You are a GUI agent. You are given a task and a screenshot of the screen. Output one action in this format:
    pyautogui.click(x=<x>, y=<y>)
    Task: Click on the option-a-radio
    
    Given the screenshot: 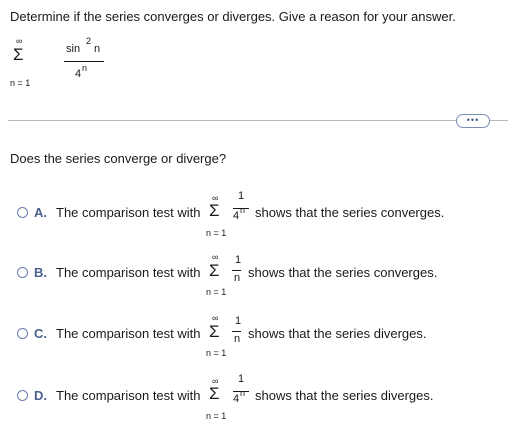 What is the action you would take?
    pyautogui.click(x=22, y=212)
    